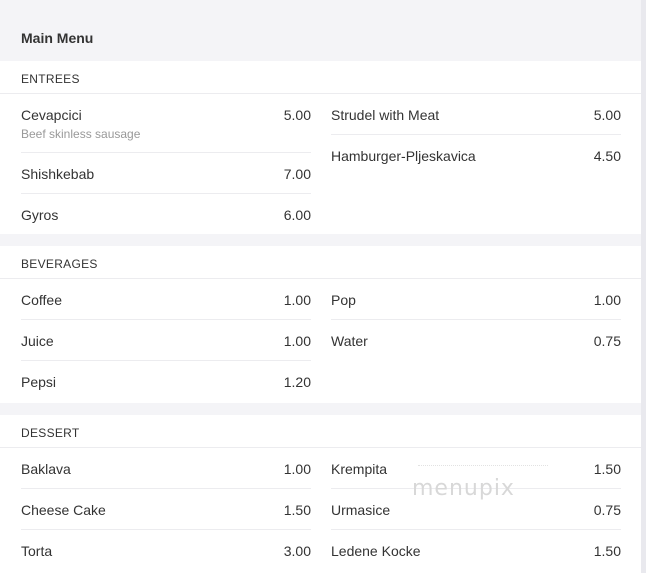 The height and width of the screenshot is (573, 646). What do you see at coordinates (46, 469) in the screenshot?
I see `item-name: Baklava` at bounding box center [46, 469].